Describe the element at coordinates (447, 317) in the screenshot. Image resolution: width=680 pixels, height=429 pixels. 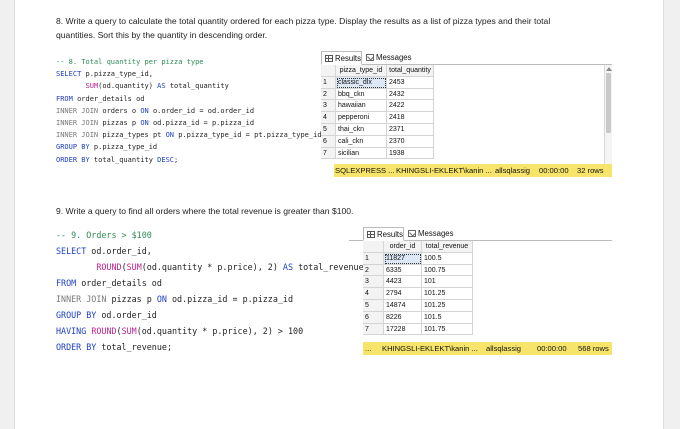
I see `table-cell: 101.5` at that location.